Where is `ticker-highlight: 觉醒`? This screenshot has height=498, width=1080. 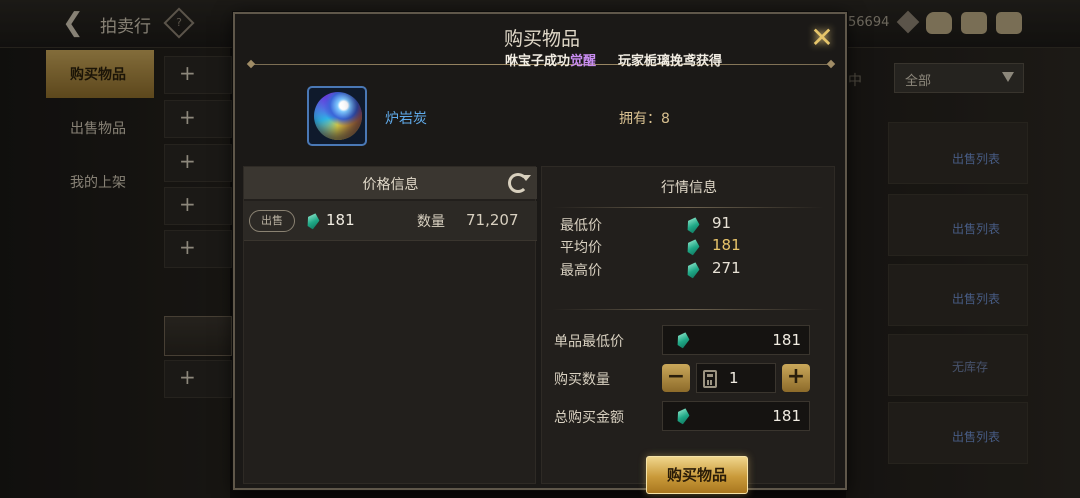 ticker-highlight: 觉醒 is located at coordinates (583, 61).